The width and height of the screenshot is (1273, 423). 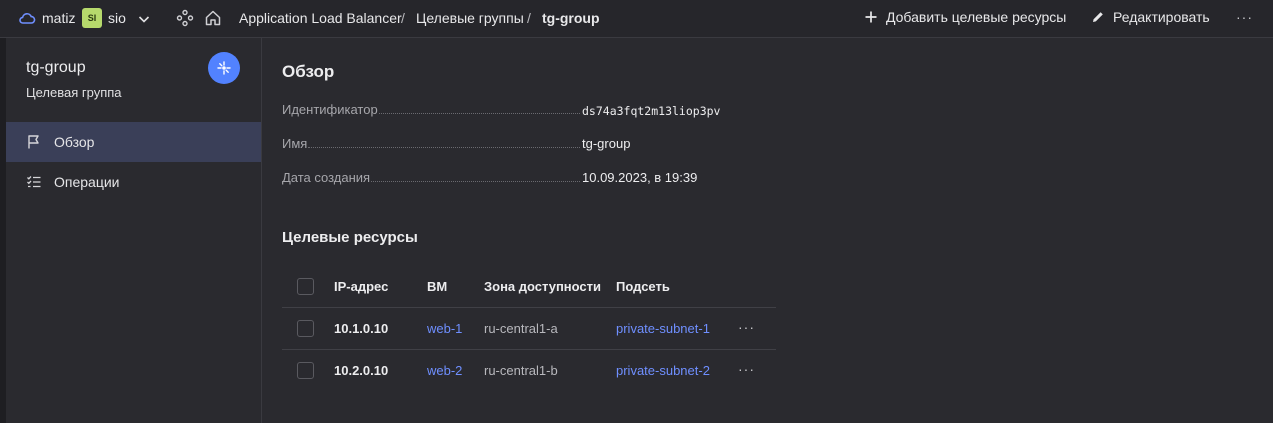 What do you see at coordinates (976, 17) in the screenshot?
I see `add-targets-label: Добавить целевые ресурсы` at bounding box center [976, 17].